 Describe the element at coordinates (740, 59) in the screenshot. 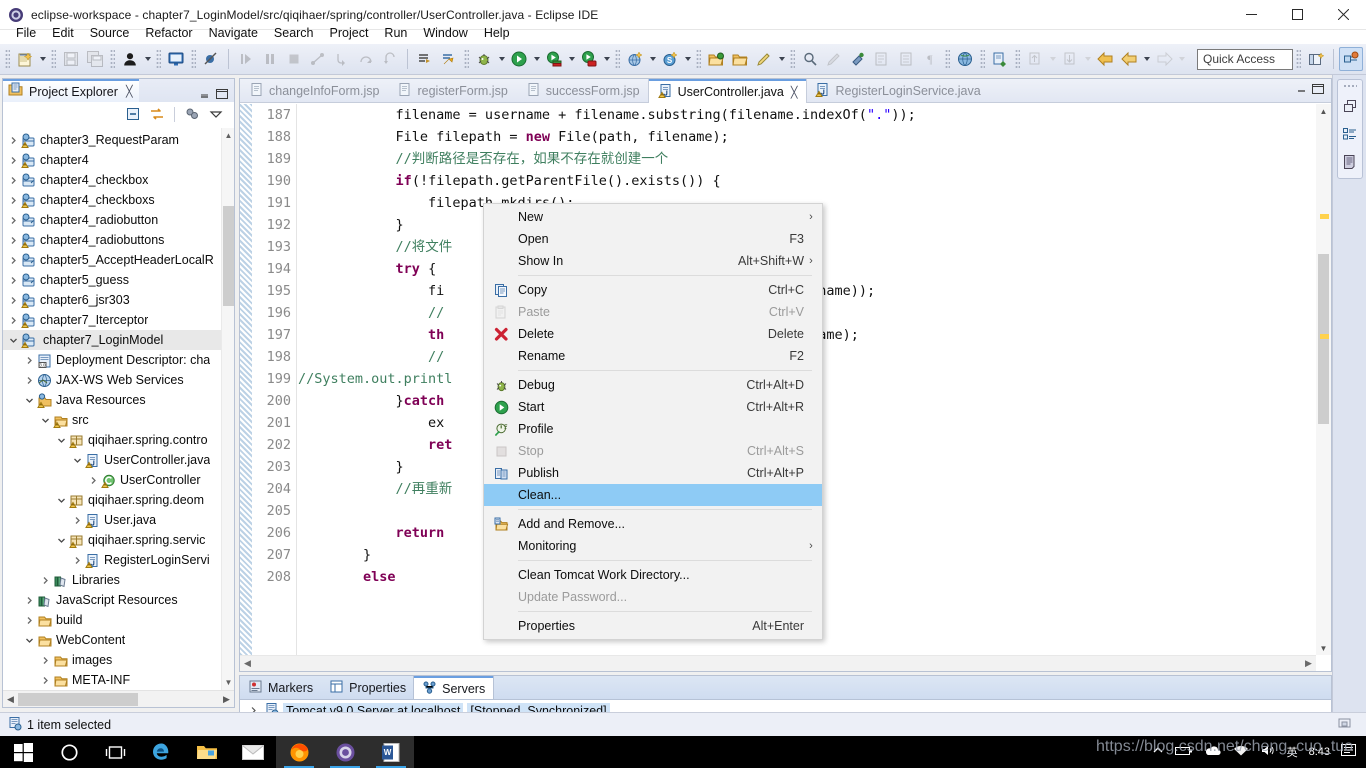

I see `folder-icon` at that location.